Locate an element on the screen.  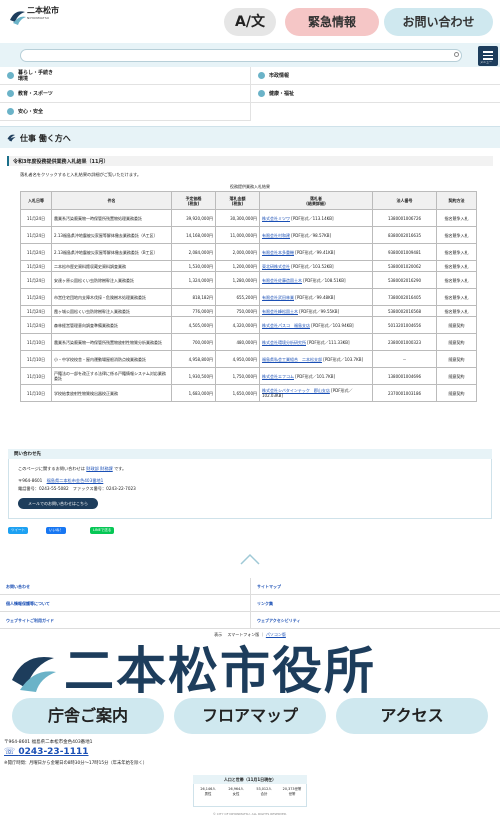
column-header: 法人番号 is located at coordinates (404, 200).